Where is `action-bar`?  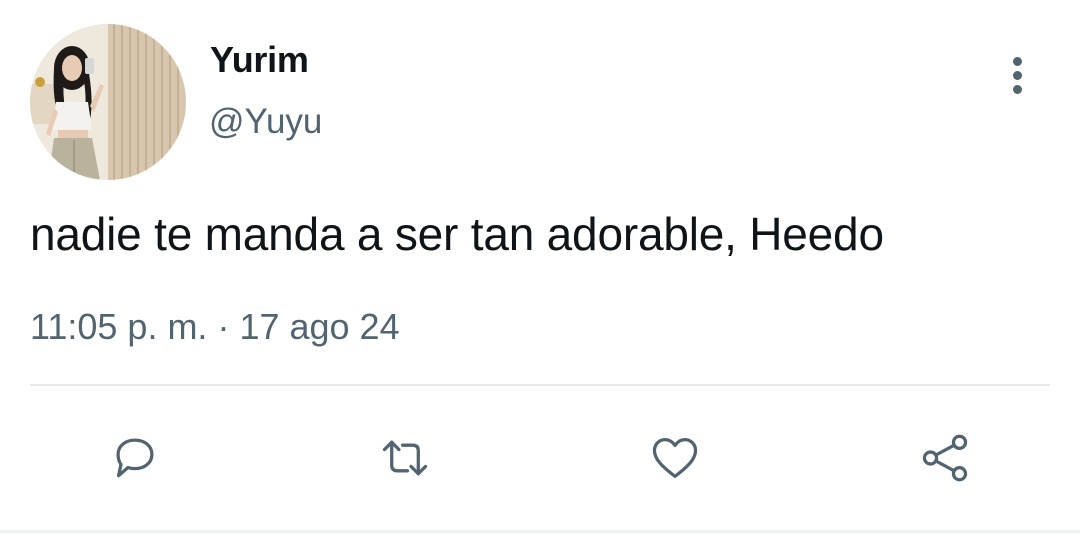
action-bar is located at coordinates (540, 458).